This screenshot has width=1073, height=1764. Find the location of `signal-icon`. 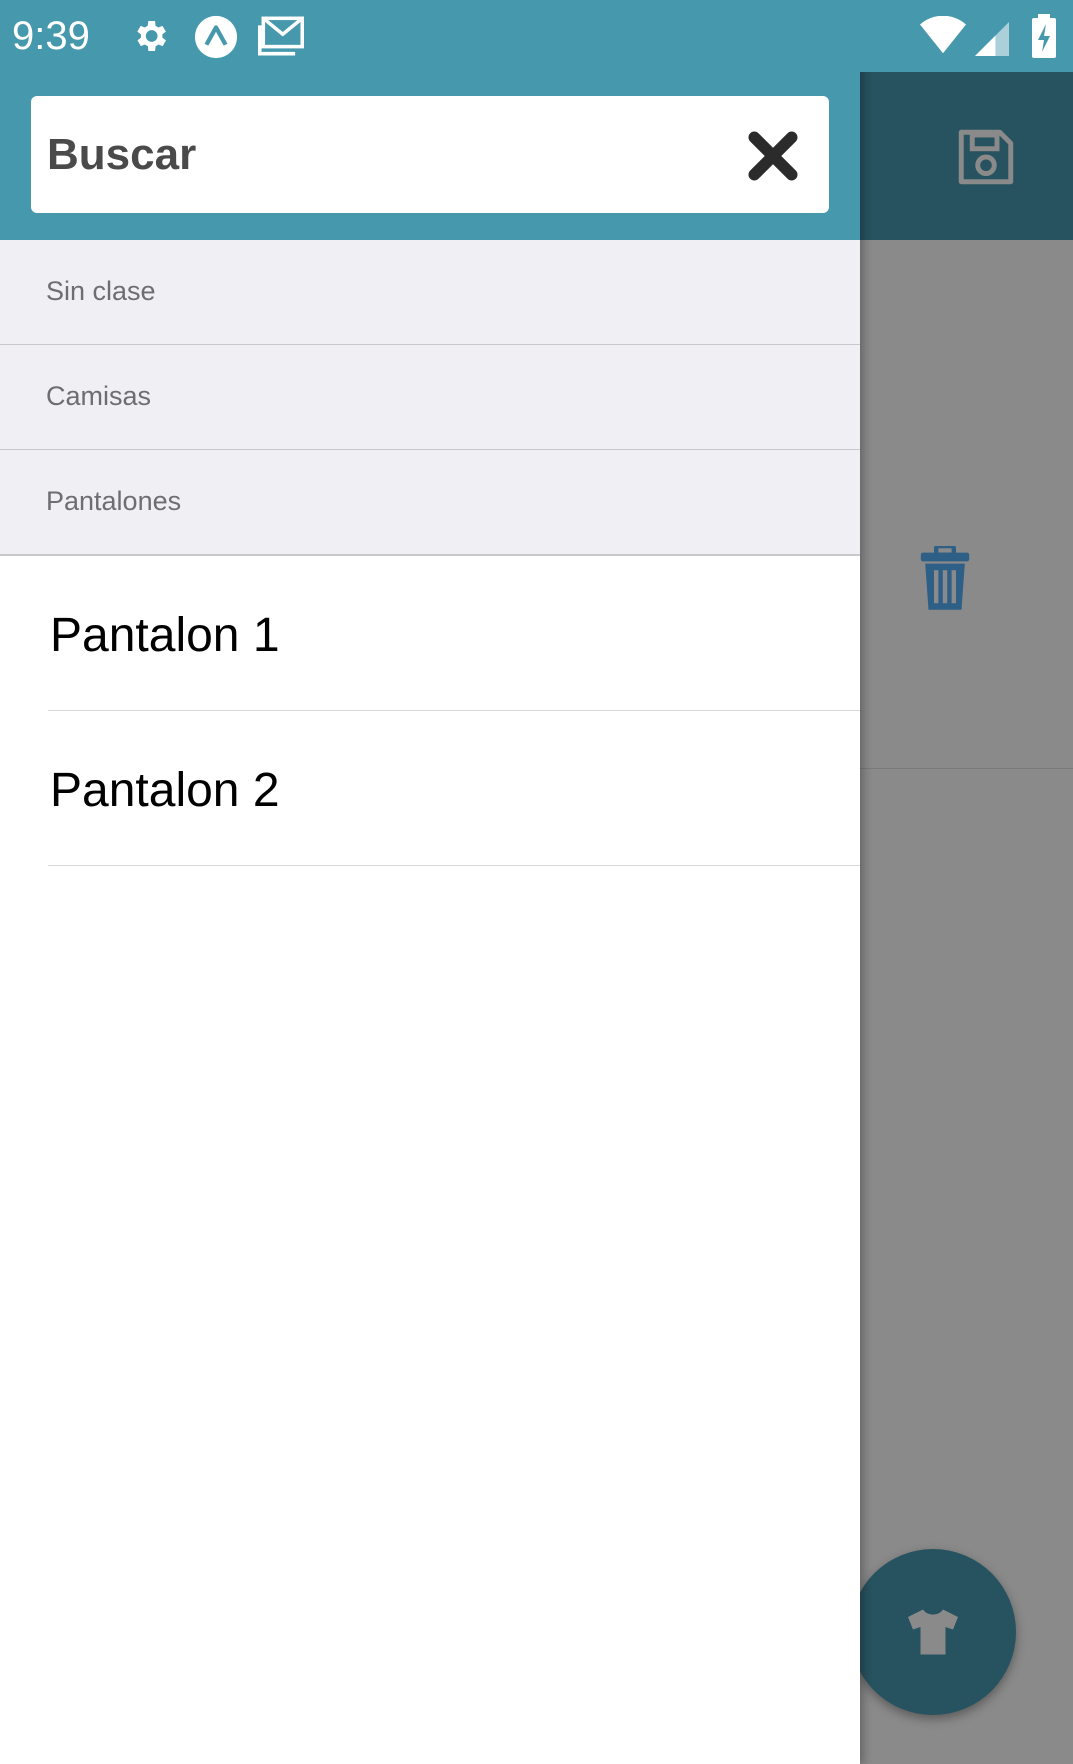

signal-icon is located at coordinates (992, 39).